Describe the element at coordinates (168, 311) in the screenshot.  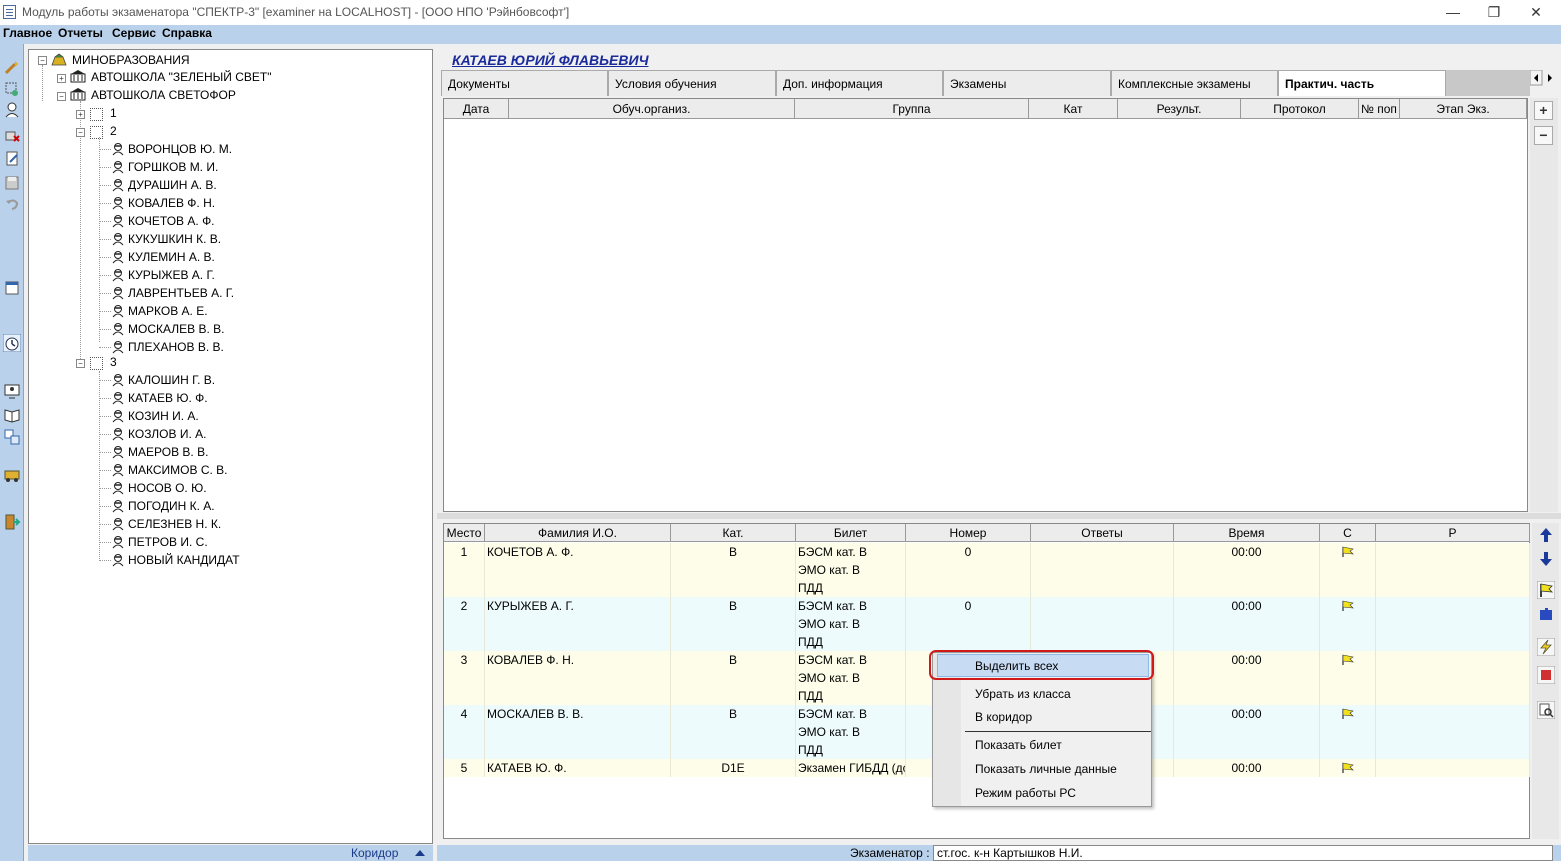
I see `tree-person: МАРКОВ А. Е.` at that location.